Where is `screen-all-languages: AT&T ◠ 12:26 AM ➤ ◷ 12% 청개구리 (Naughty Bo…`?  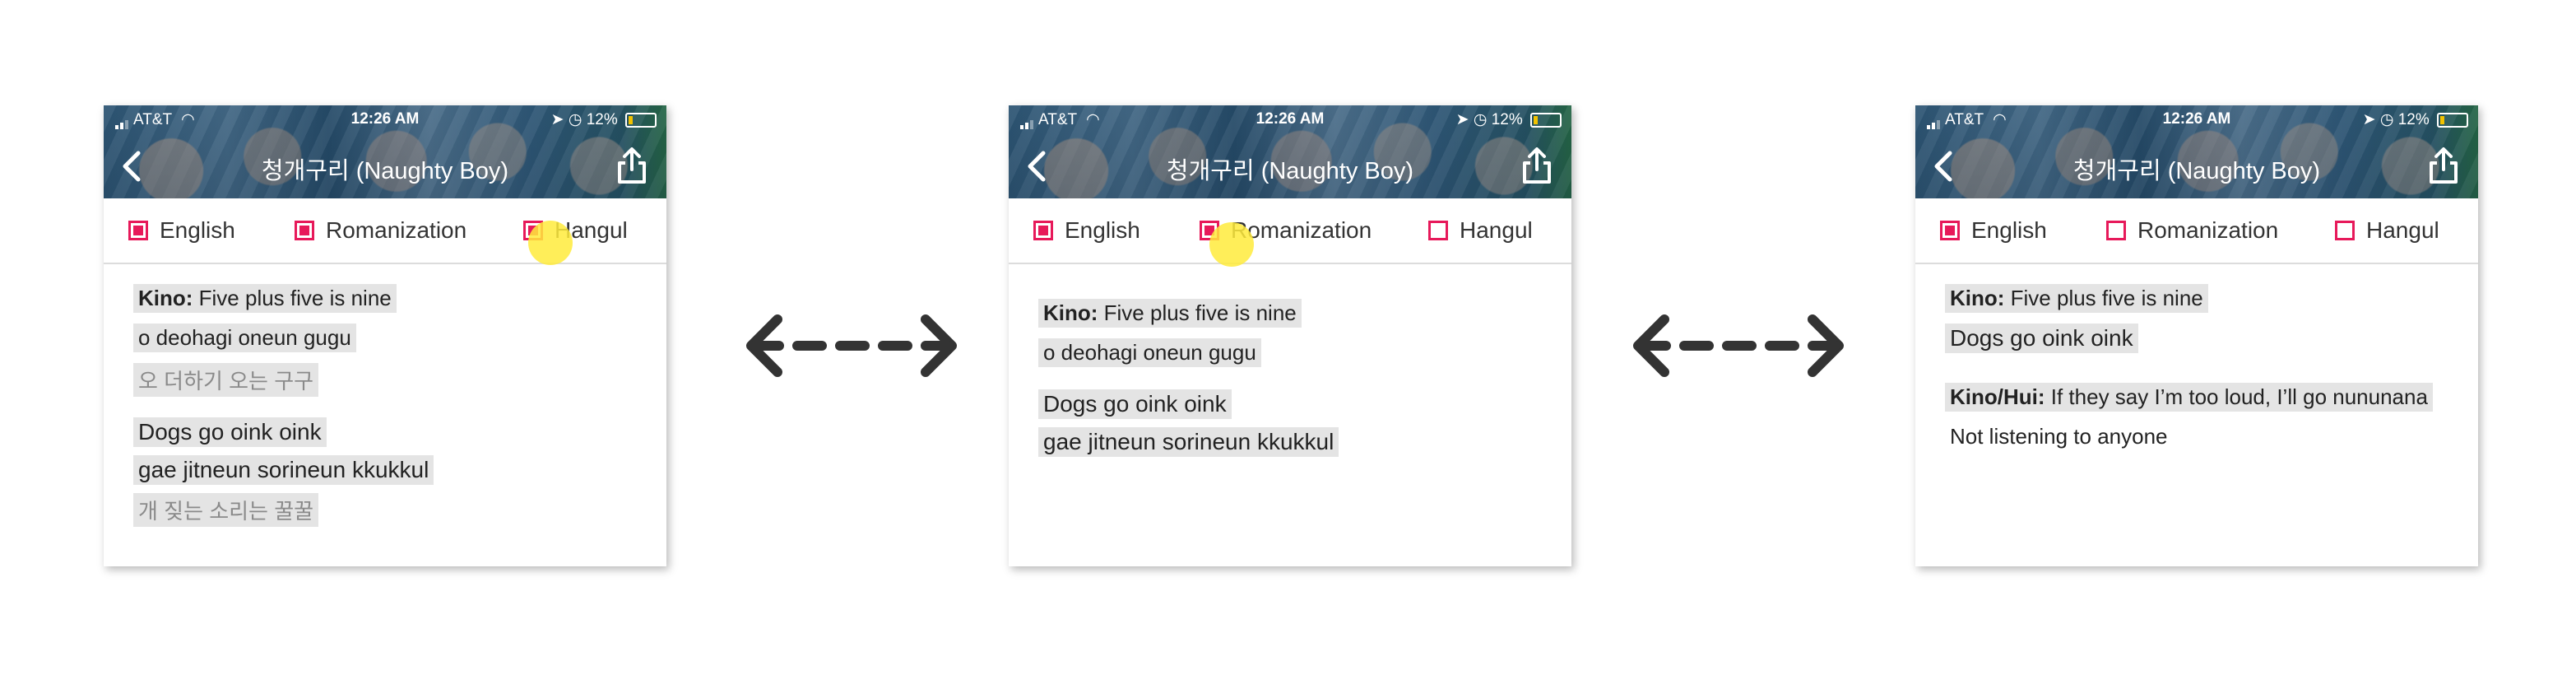
screen-all-languages: AT&T ◠ 12:26 AM ➤ ◷ 12% 청개구리 (Naughty Bo… is located at coordinates (385, 335).